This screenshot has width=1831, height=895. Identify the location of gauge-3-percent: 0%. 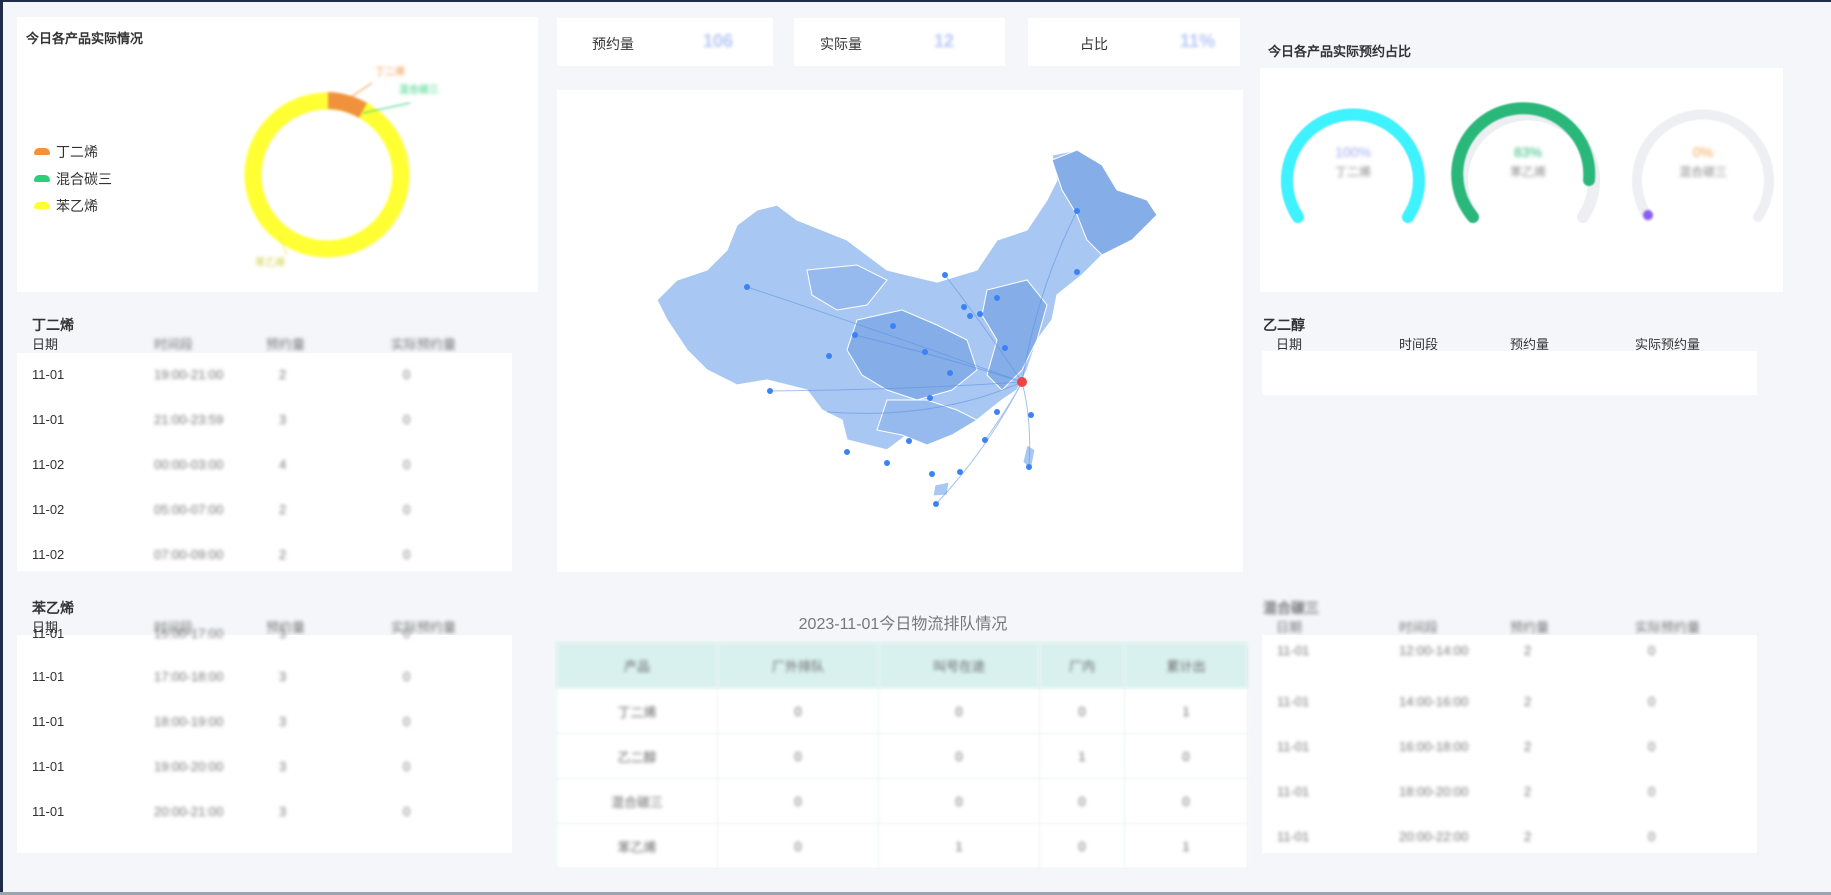
(1703, 152).